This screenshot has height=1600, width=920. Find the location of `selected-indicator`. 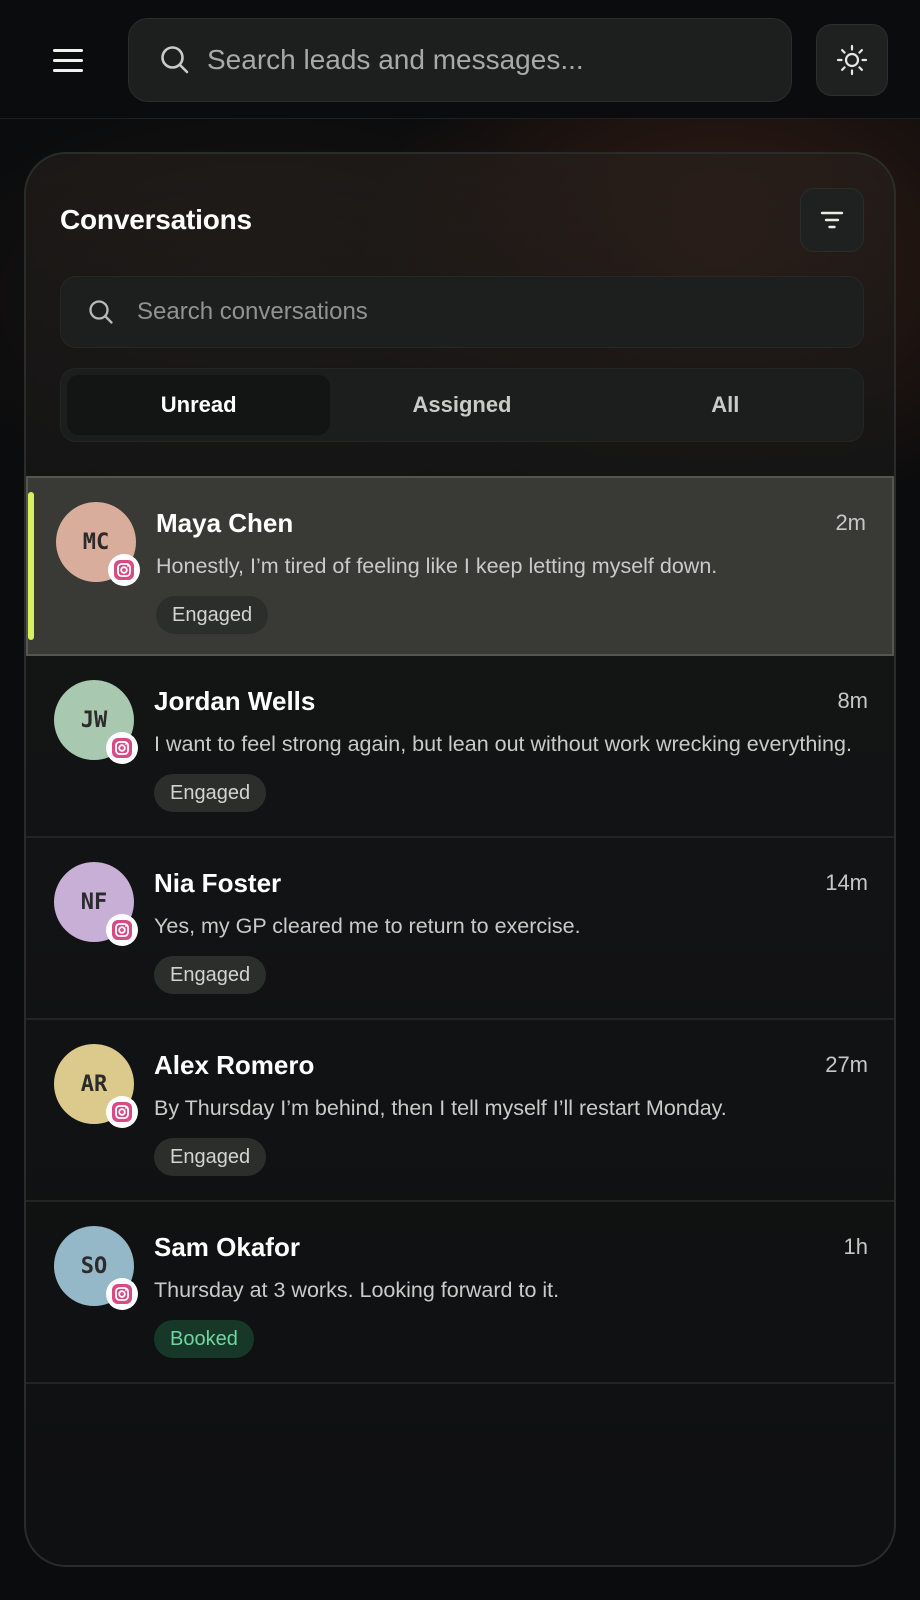

selected-indicator is located at coordinates (31, 566).